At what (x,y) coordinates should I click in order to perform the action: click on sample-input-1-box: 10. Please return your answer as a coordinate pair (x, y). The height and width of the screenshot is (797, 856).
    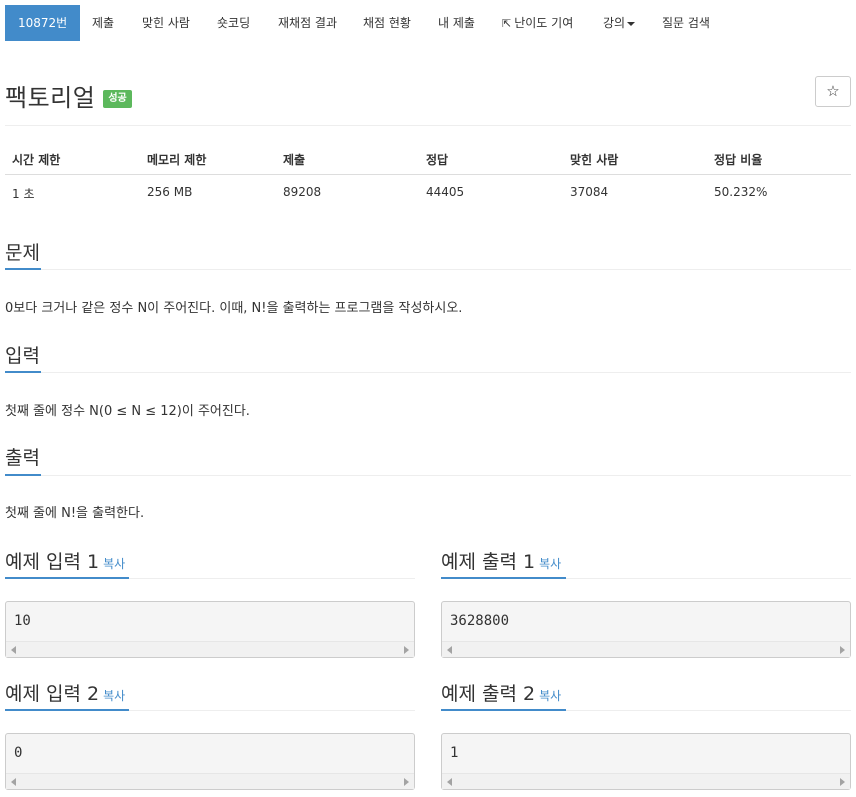
    Looking at the image, I should click on (210, 629).